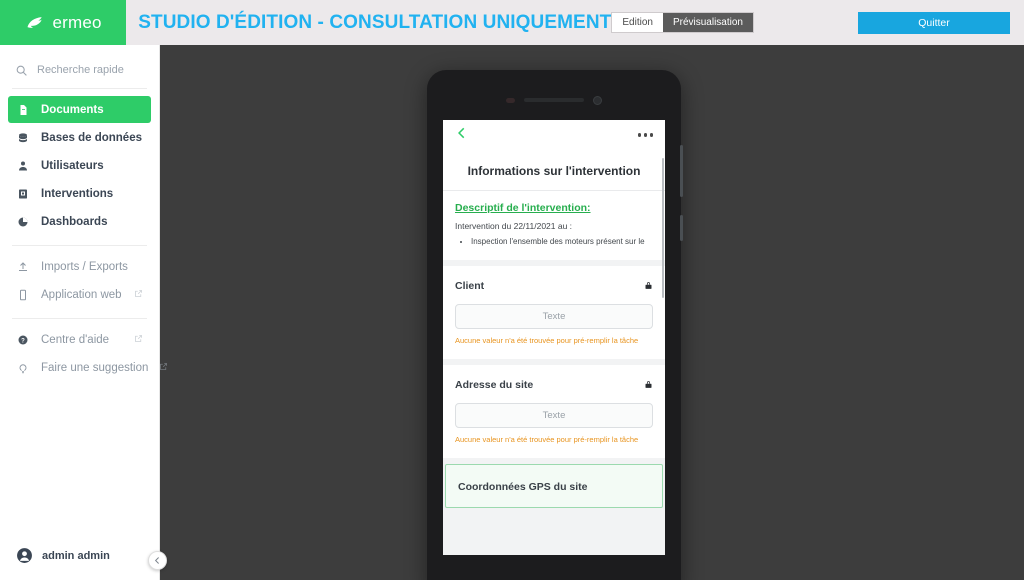 The image size is (1024, 580). I want to click on search-input, so click(93, 70).